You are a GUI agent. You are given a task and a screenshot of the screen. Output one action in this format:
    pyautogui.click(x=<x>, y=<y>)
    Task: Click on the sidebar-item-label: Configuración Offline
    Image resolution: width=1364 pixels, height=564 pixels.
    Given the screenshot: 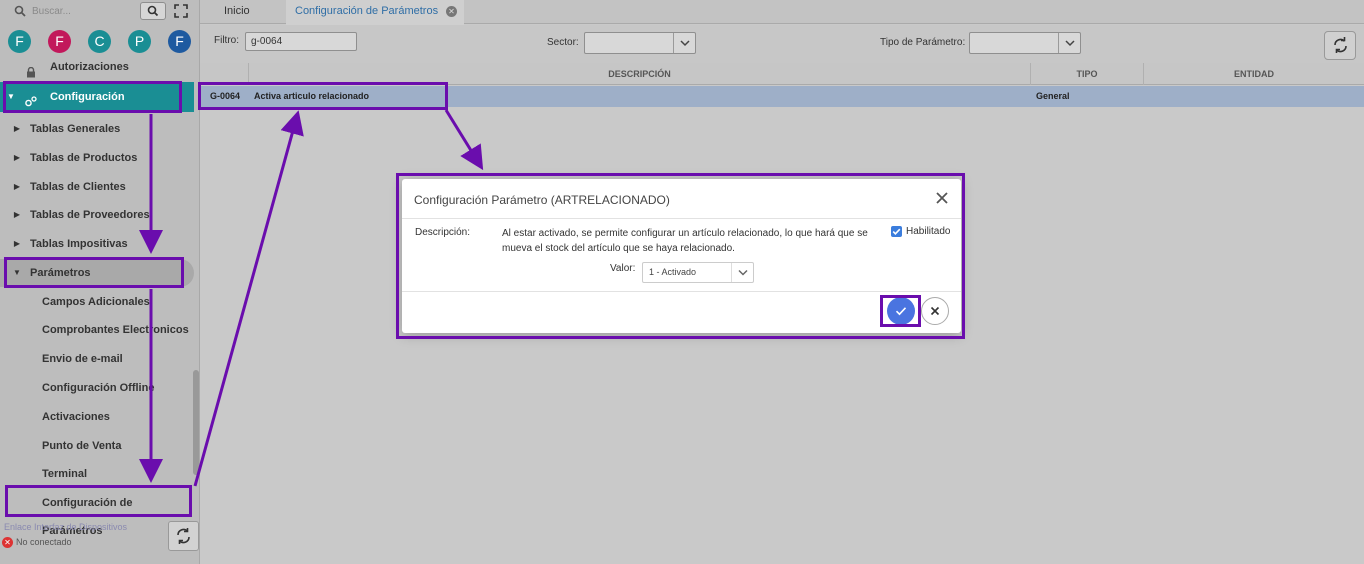 What is the action you would take?
    pyautogui.click(x=98, y=388)
    